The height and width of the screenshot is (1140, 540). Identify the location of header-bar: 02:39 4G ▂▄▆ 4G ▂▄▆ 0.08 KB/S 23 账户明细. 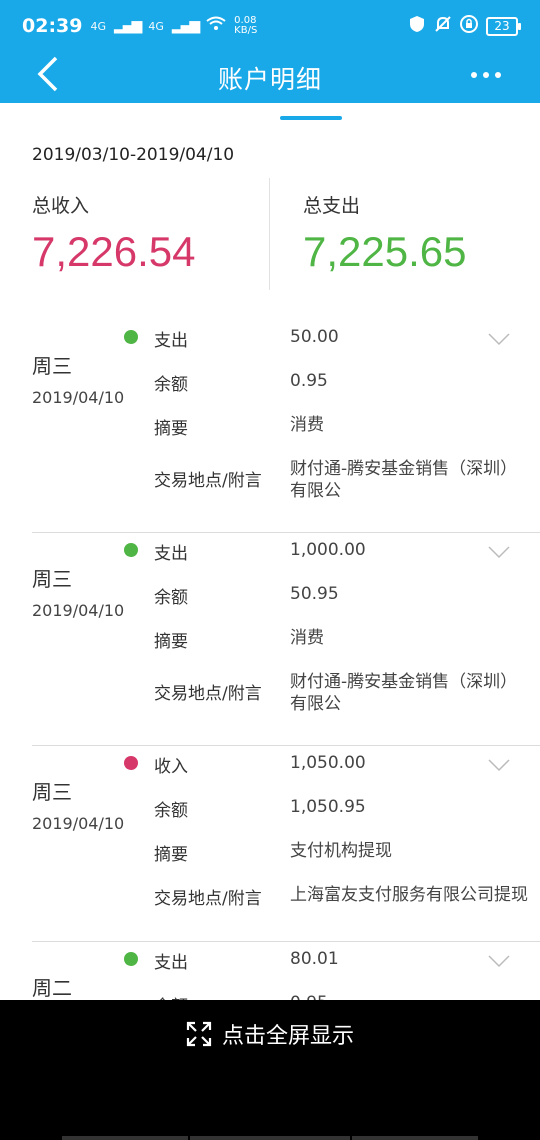
(270, 51).